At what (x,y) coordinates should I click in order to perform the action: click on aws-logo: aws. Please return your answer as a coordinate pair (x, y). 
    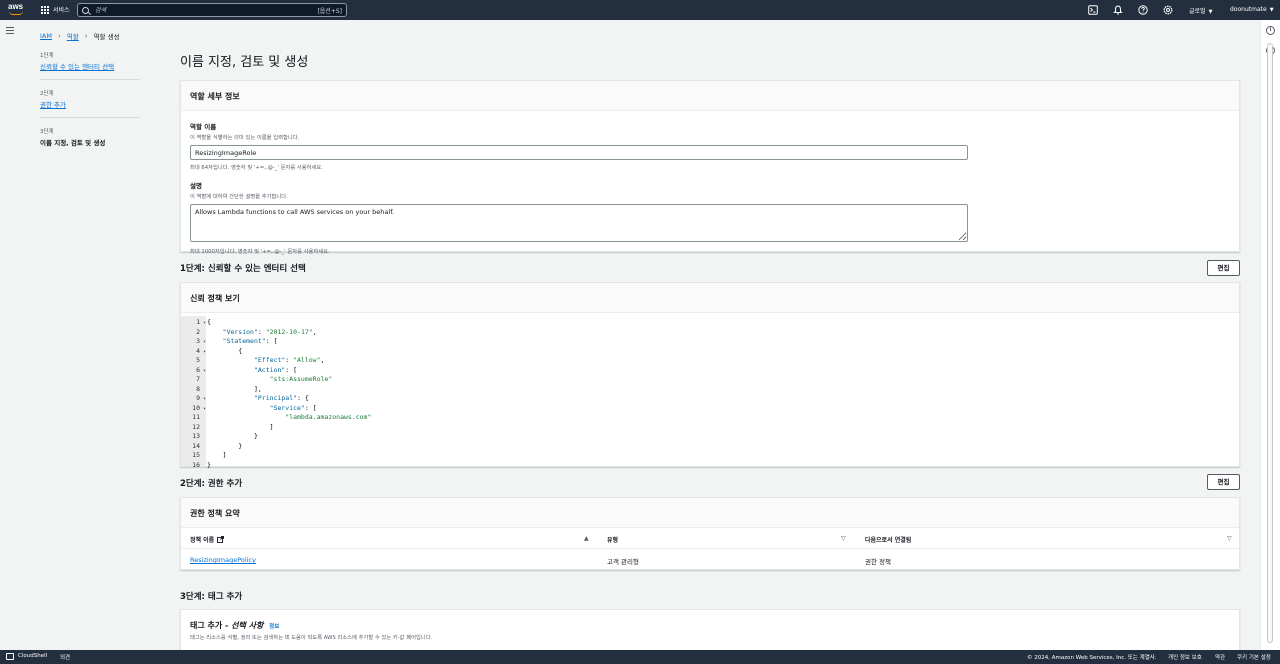
    Looking at the image, I should click on (17, 10).